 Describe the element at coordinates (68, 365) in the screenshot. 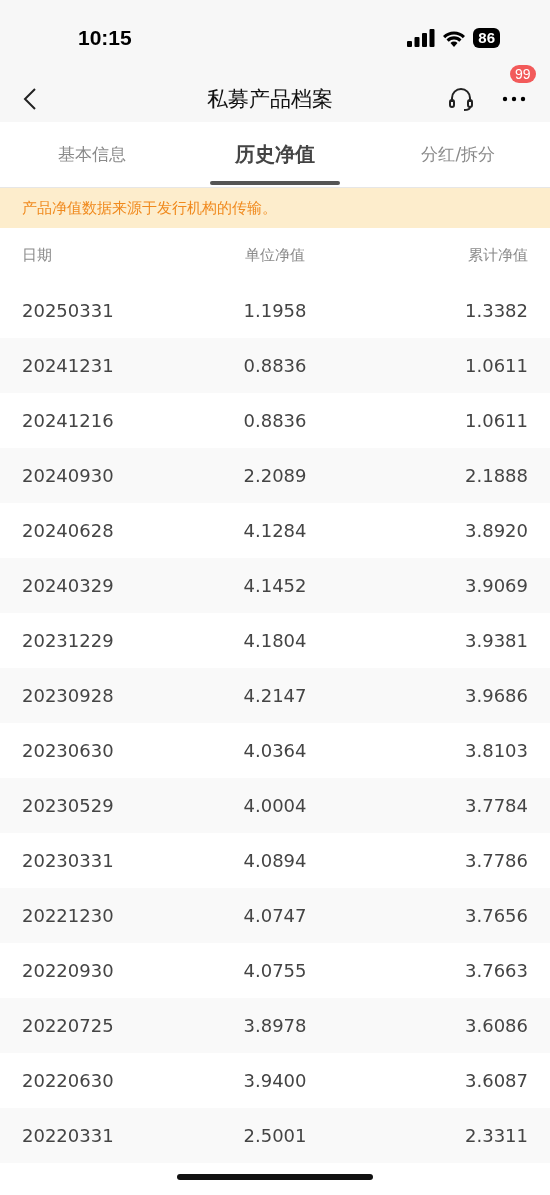

I see `table-cell-text: 20241231` at that location.